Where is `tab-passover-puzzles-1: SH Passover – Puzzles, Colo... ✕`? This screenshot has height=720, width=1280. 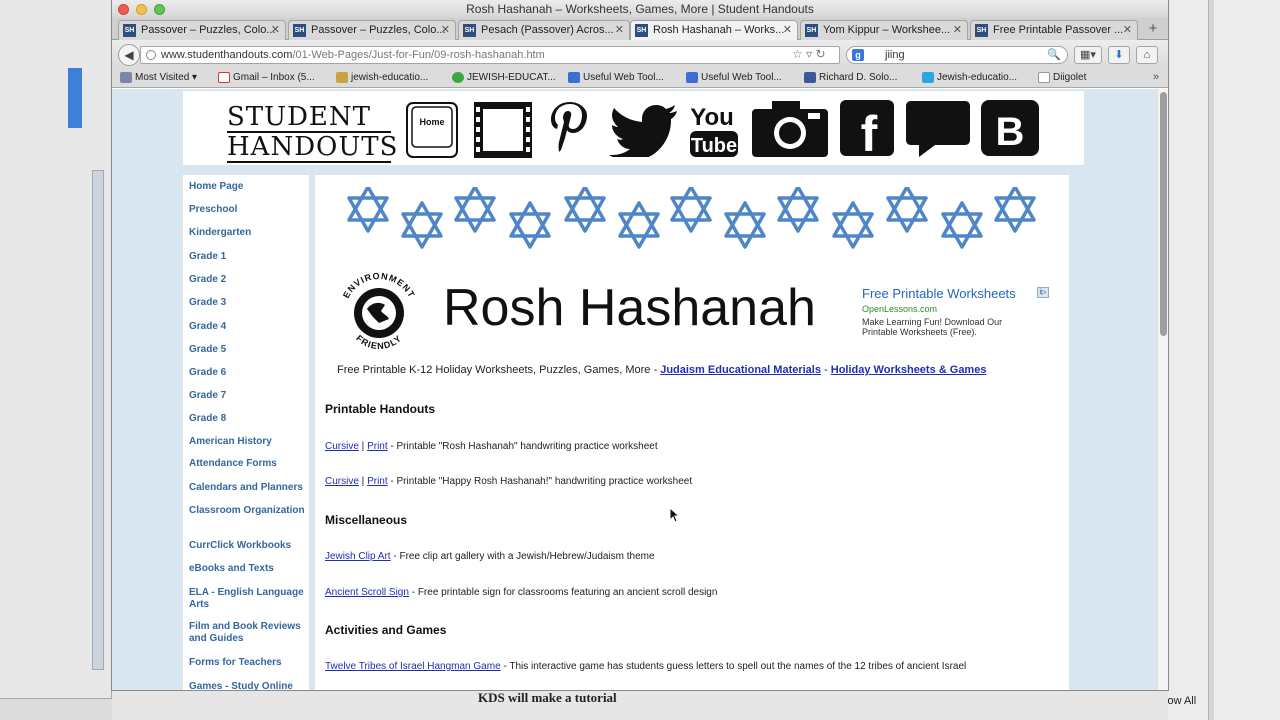 tab-passover-puzzles-1: SH Passover – Puzzles, Colo... ✕ is located at coordinates (202, 30).